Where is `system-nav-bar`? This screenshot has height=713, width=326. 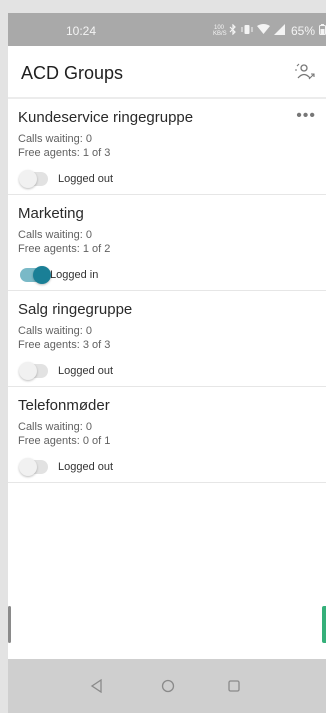
system-nav-bar is located at coordinates (167, 686).